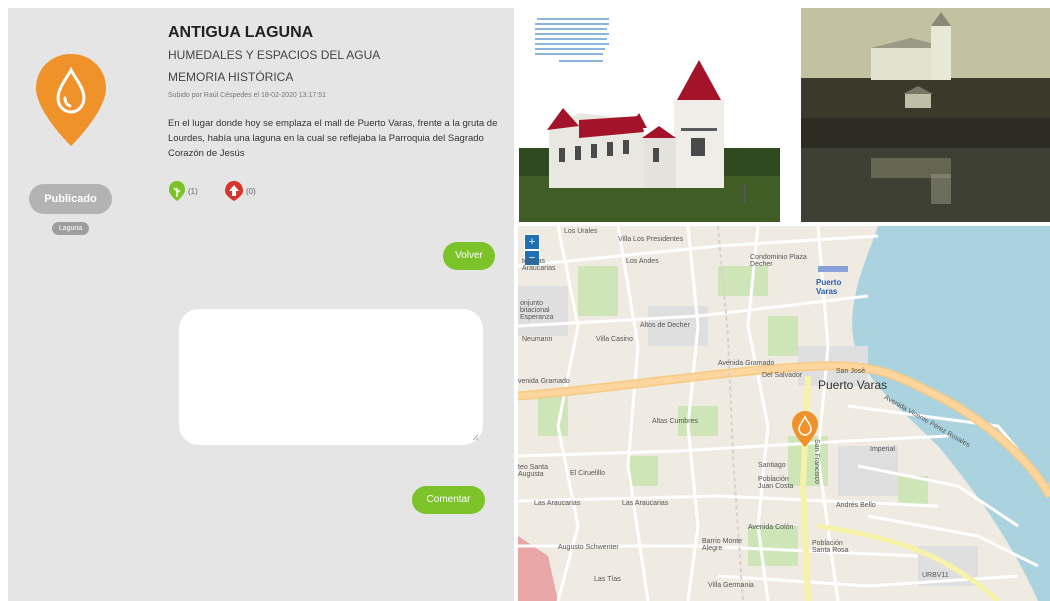 Image resolution: width=1050 pixels, height=601 pixels. What do you see at coordinates (856, 505) in the screenshot?
I see `map-label: Andrés Bello` at bounding box center [856, 505].